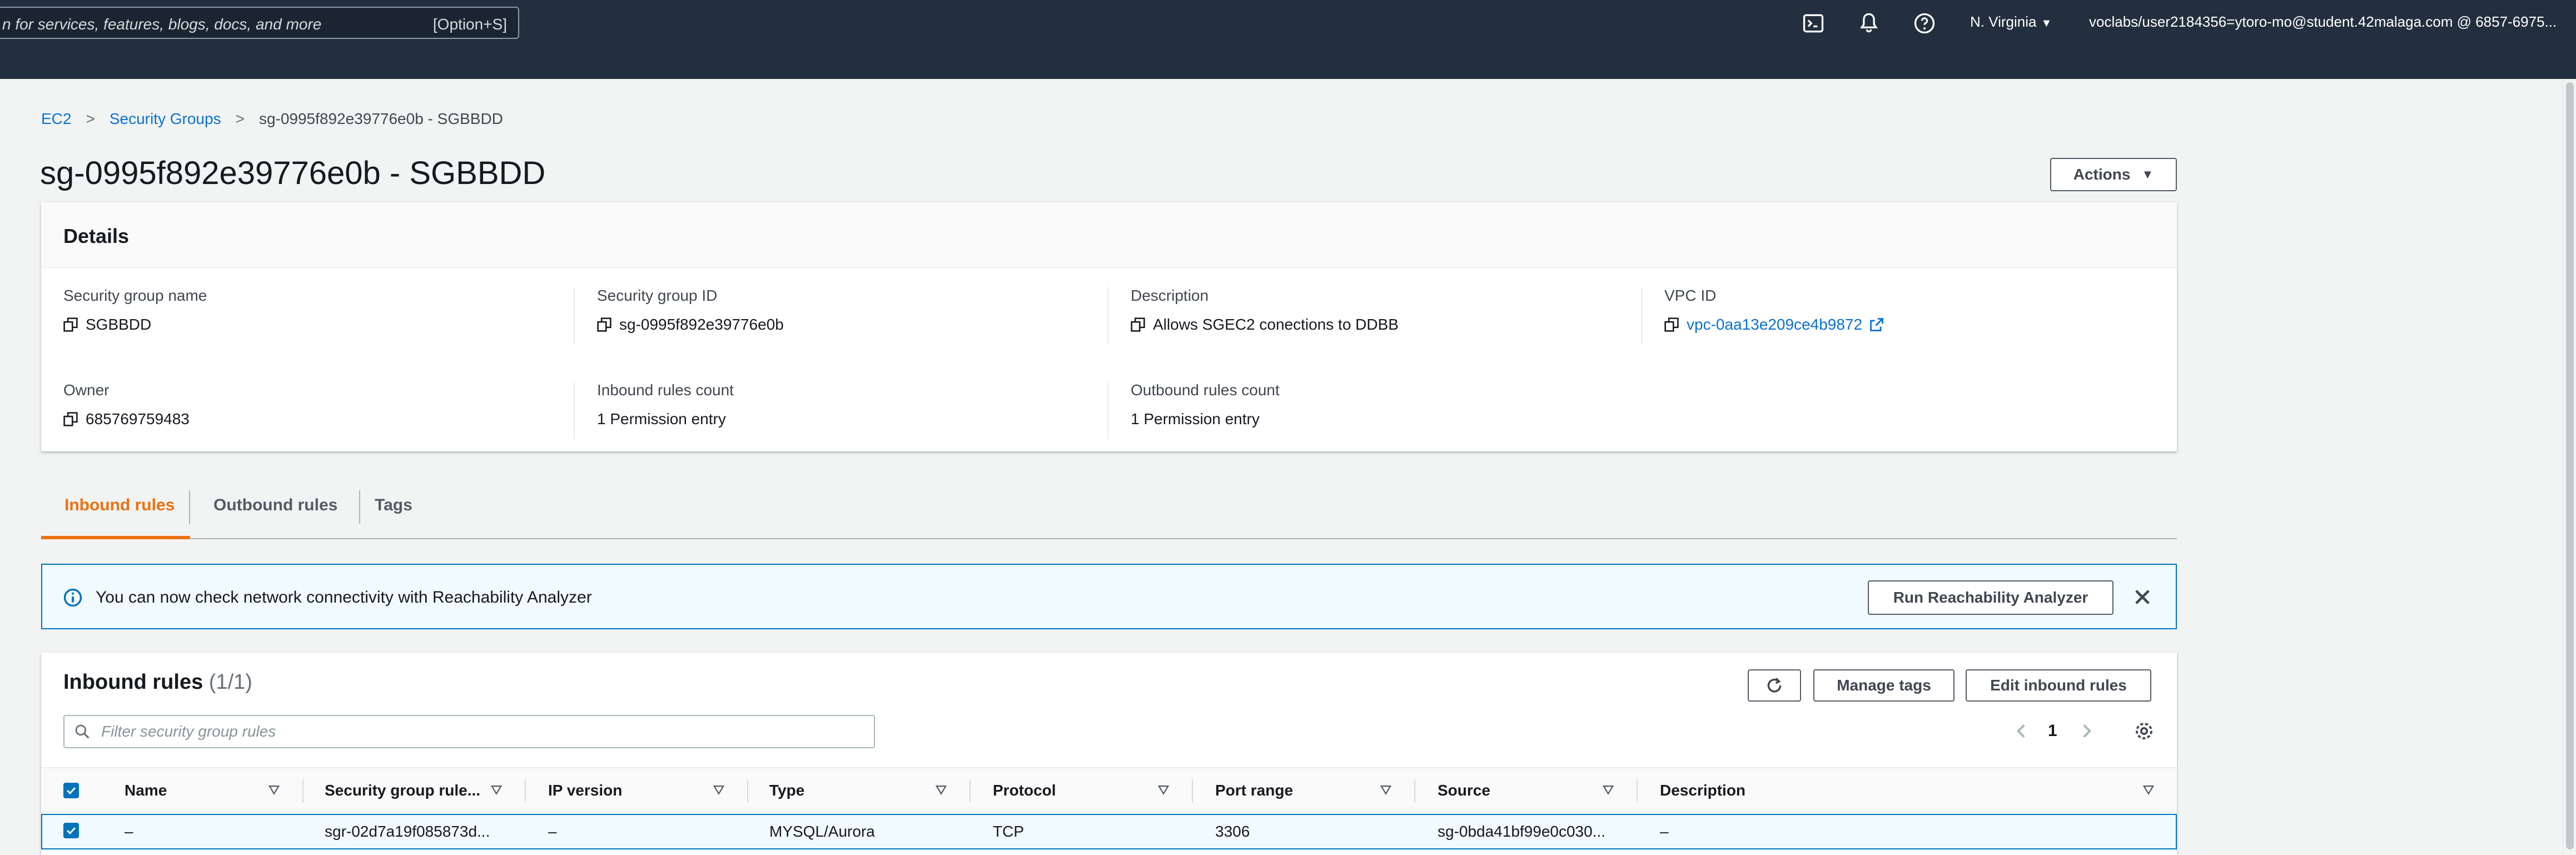 This screenshot has width=2576, height=855. What do you see at coordinates (86, 390) in the screenshot?
I see `field-label: Owner` at bounding box center [86, 390].